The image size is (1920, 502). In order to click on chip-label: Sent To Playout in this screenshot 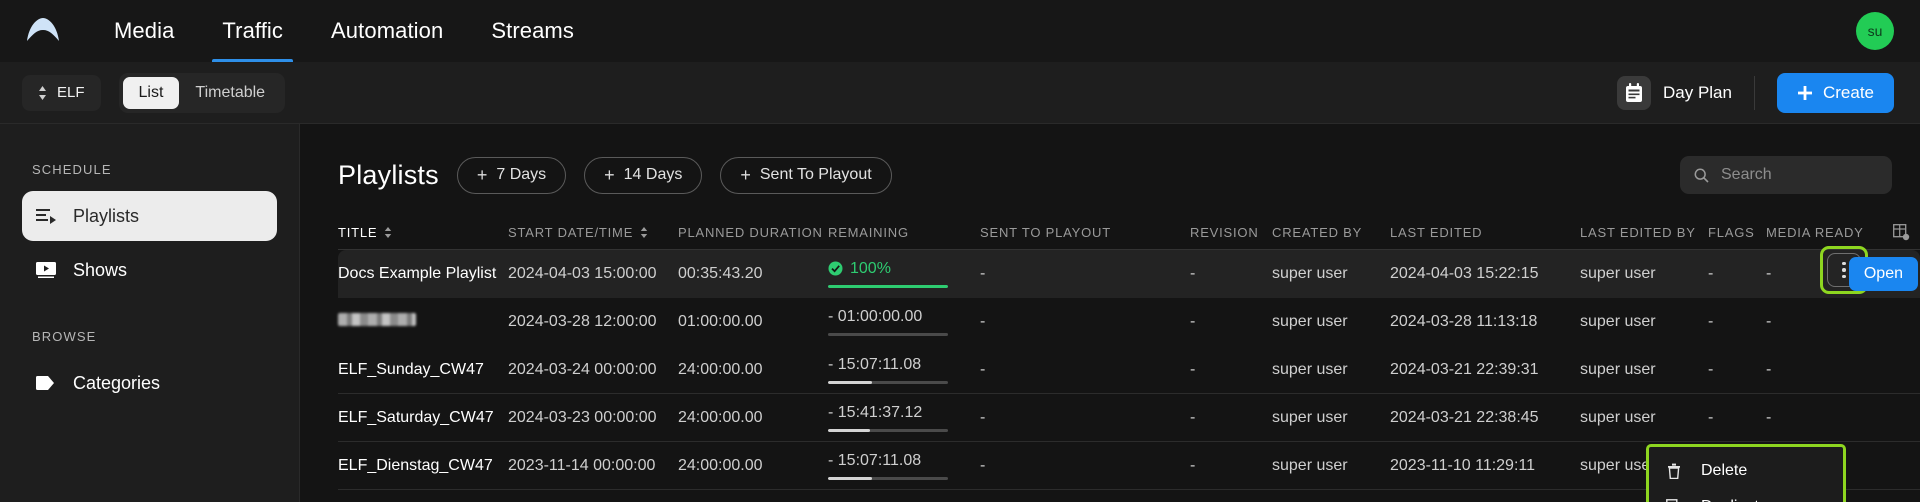, I will do `click(815, 174)`.